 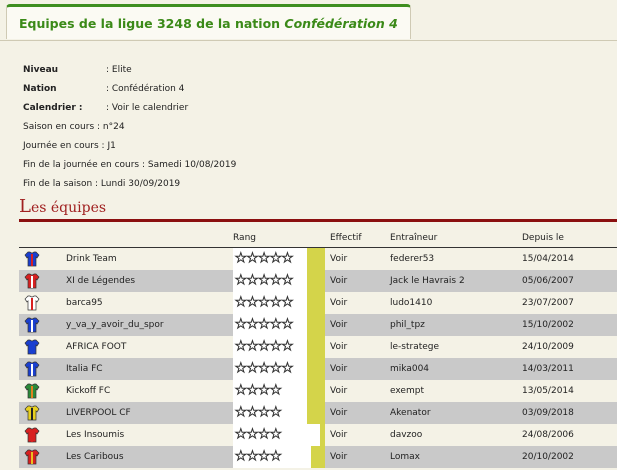 What do you see at coordinates (40, 89) in the screenshot?
I see `nation-label: Nation` at bounding box center [40, 89].